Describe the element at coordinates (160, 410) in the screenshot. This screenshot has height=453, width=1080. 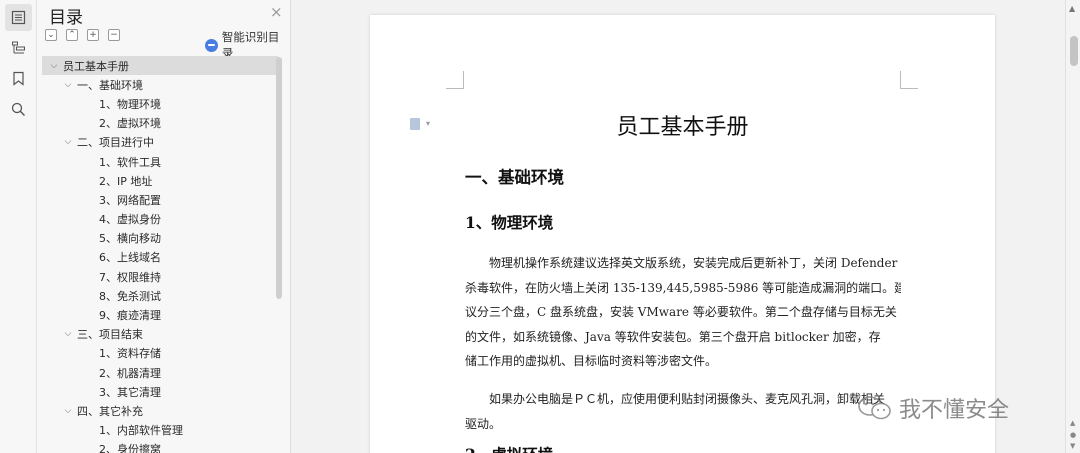
I see `toc-item: ⌵ 四、其它补充` at that location.